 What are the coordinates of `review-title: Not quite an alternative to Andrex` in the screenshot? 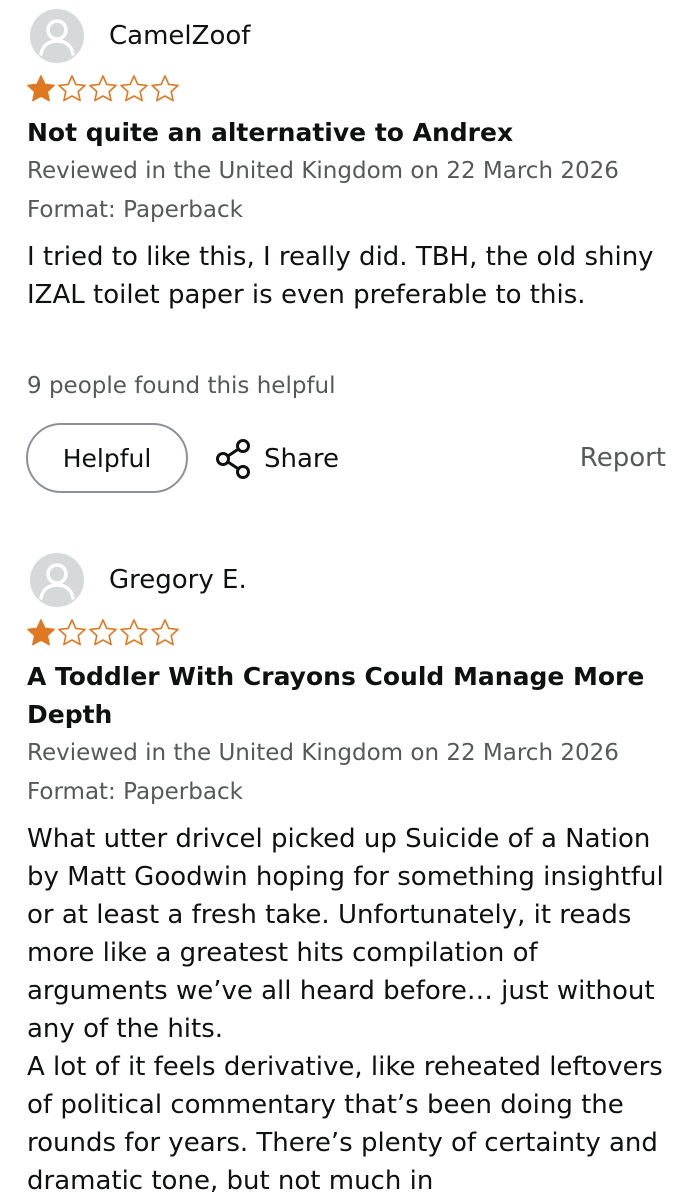 It's located at (347, 133).